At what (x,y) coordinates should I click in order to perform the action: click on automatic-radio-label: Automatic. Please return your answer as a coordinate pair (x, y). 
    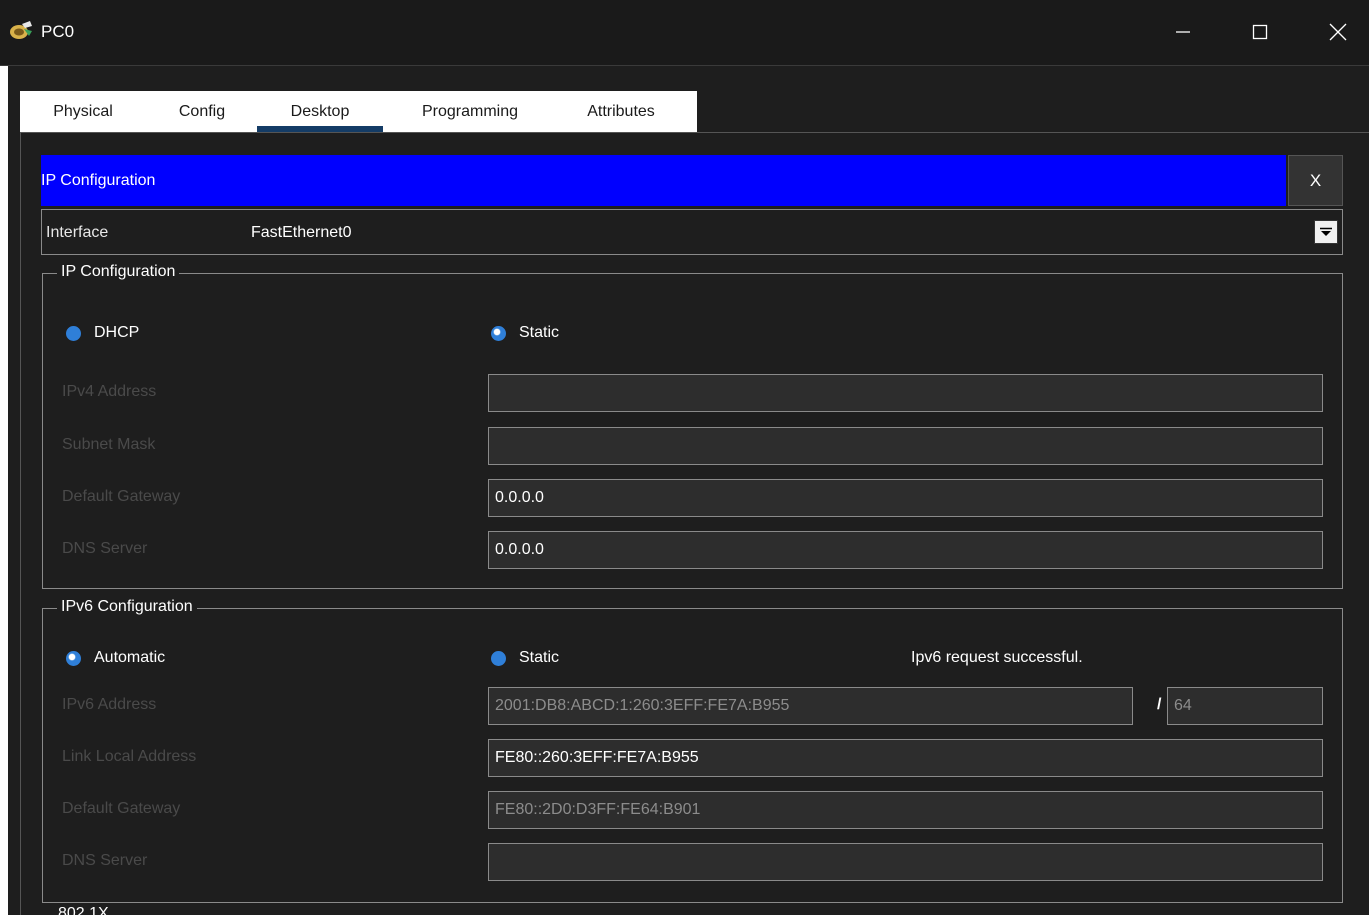
    Looking at the image, I should click on (130, 657).